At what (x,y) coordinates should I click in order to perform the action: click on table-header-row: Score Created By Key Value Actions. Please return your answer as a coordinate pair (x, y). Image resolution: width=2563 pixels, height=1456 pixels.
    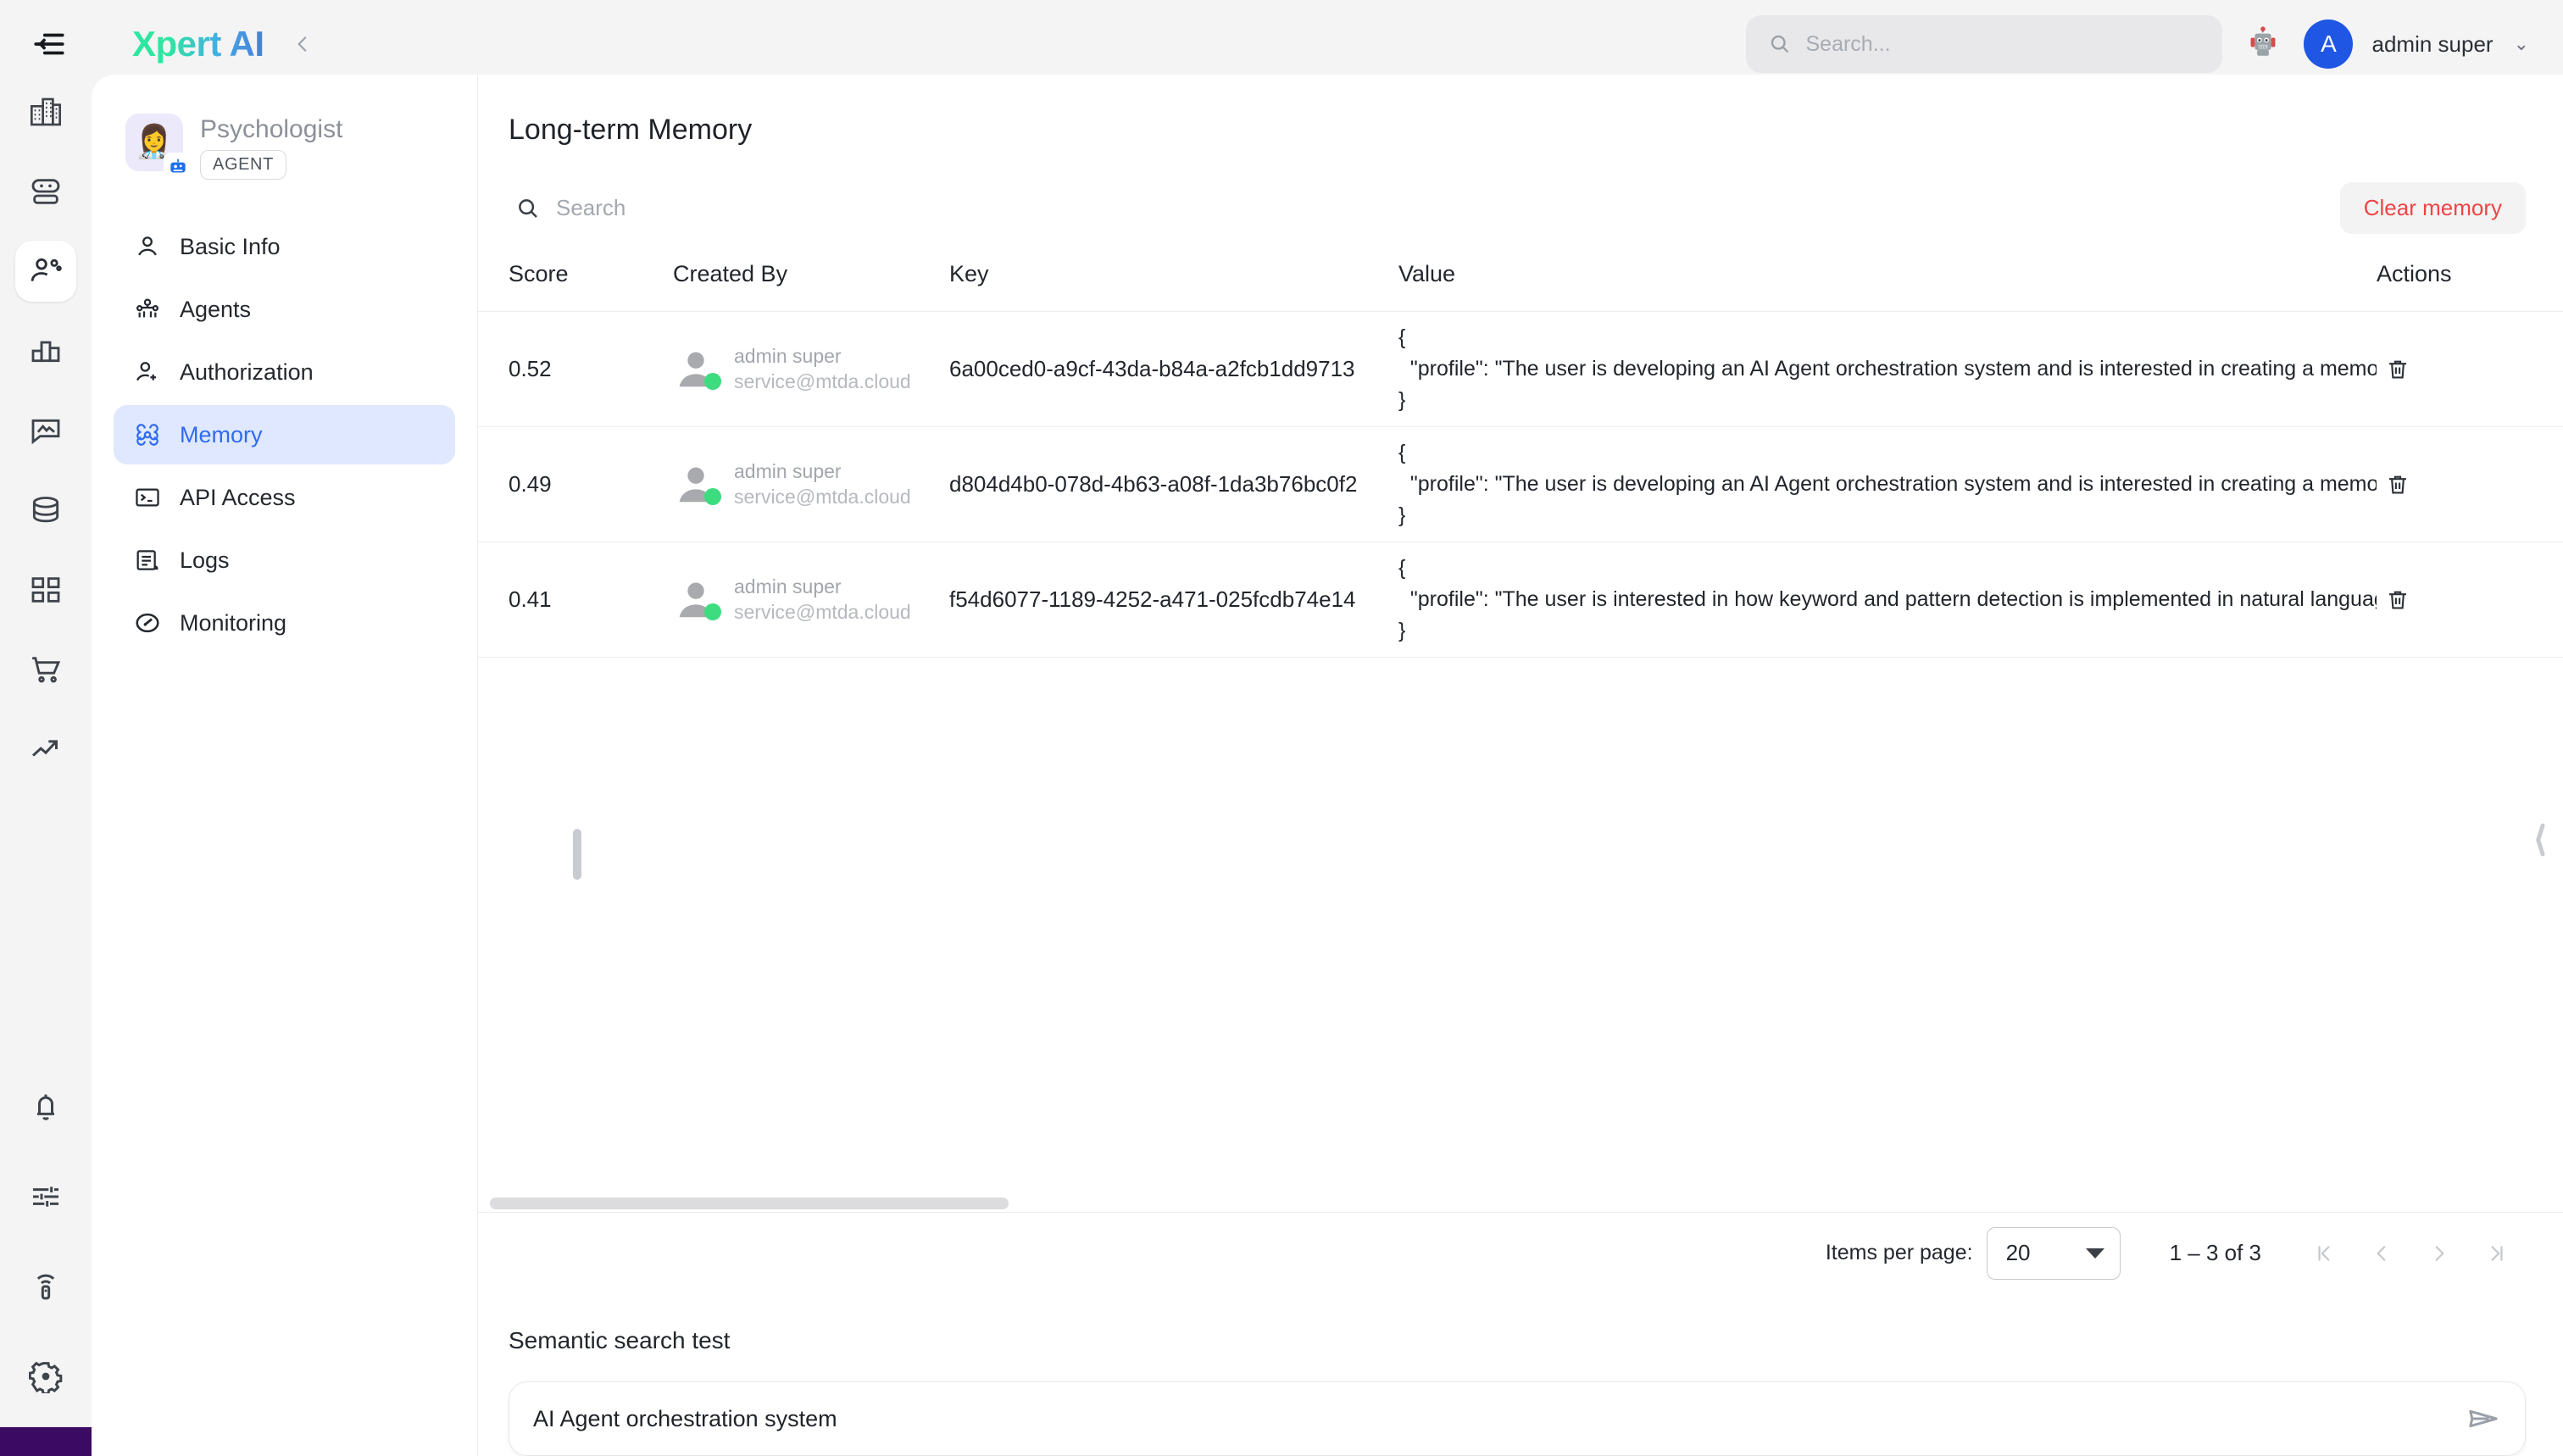
    Looking at the image, I should click on (1520, 286).